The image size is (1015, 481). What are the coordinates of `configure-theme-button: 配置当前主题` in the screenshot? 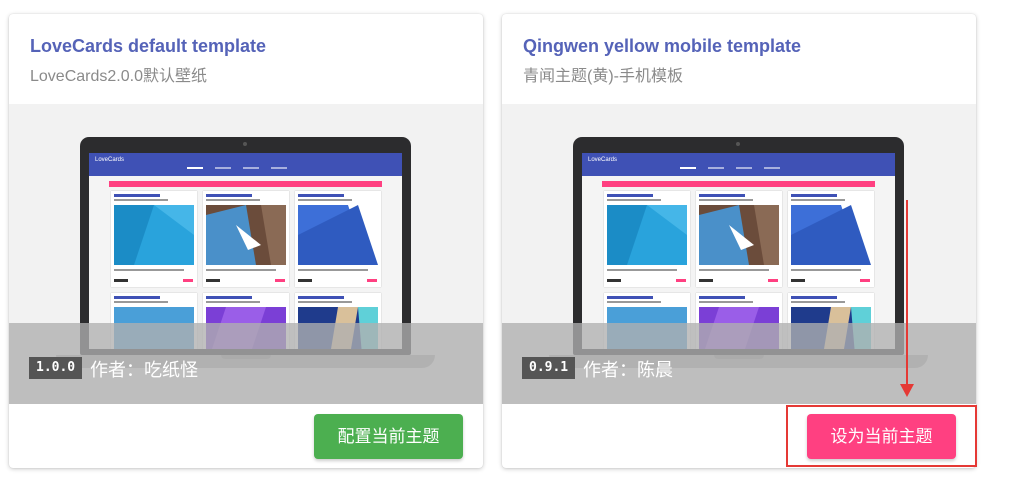 It's located at (388, 436).